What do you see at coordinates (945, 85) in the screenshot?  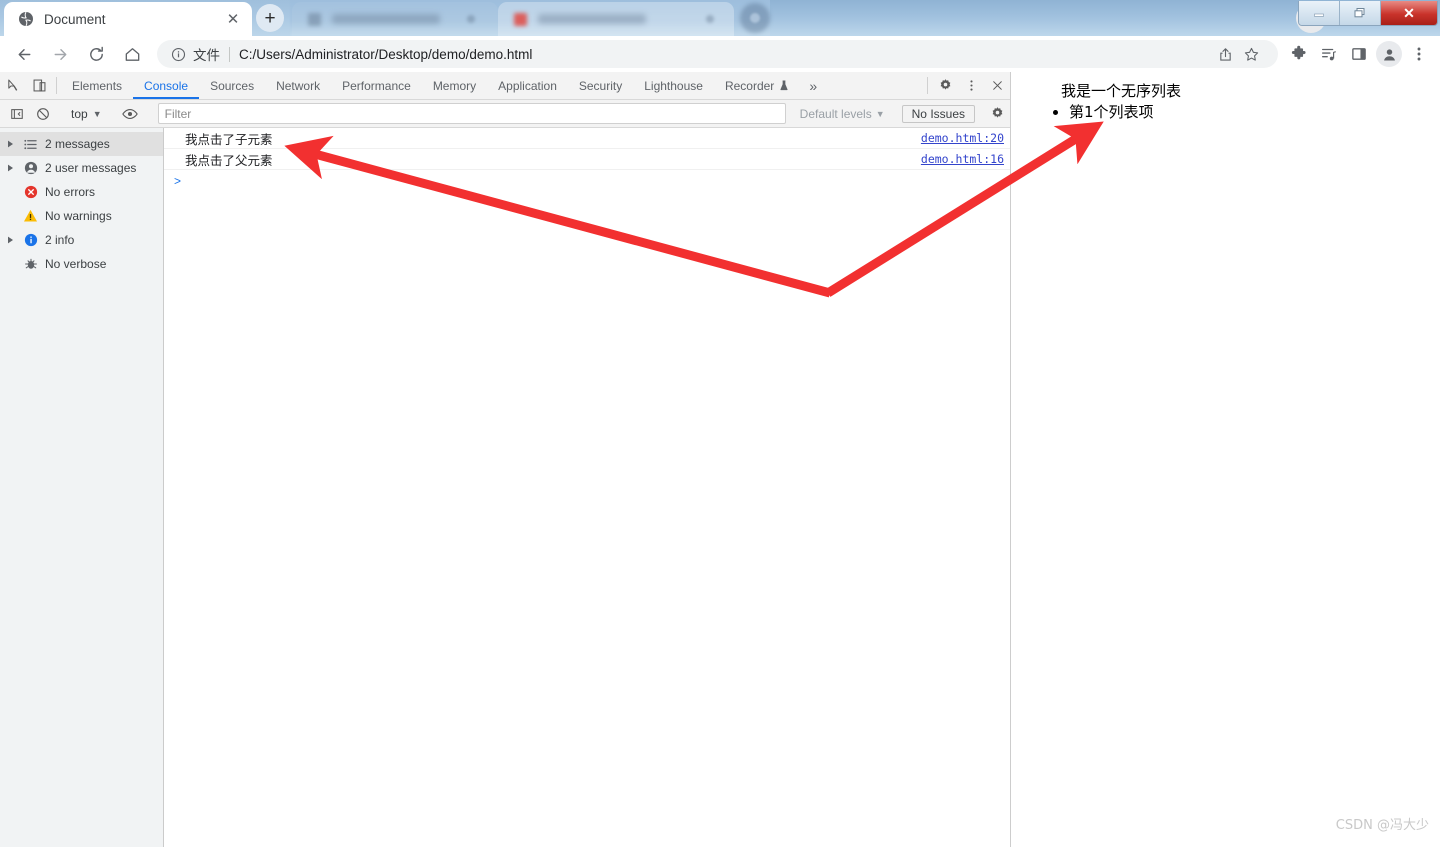 I see `gear-icon` at bounding box center [945, 85].